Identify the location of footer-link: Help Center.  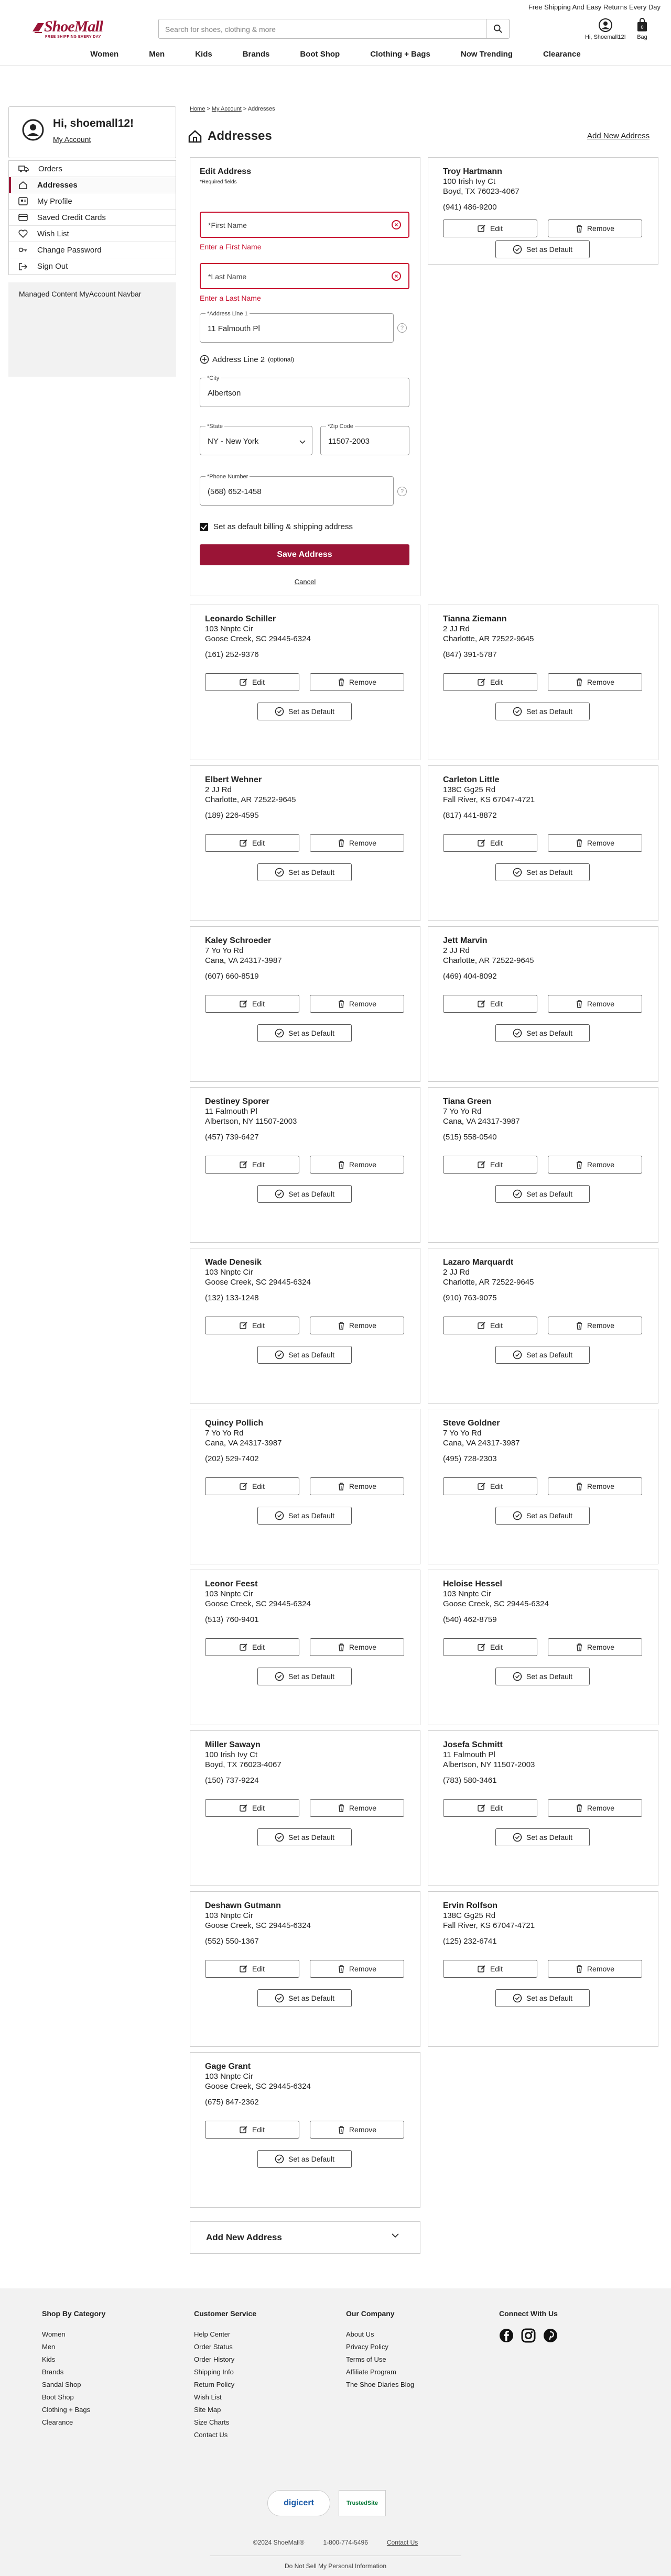
(225, 2334).